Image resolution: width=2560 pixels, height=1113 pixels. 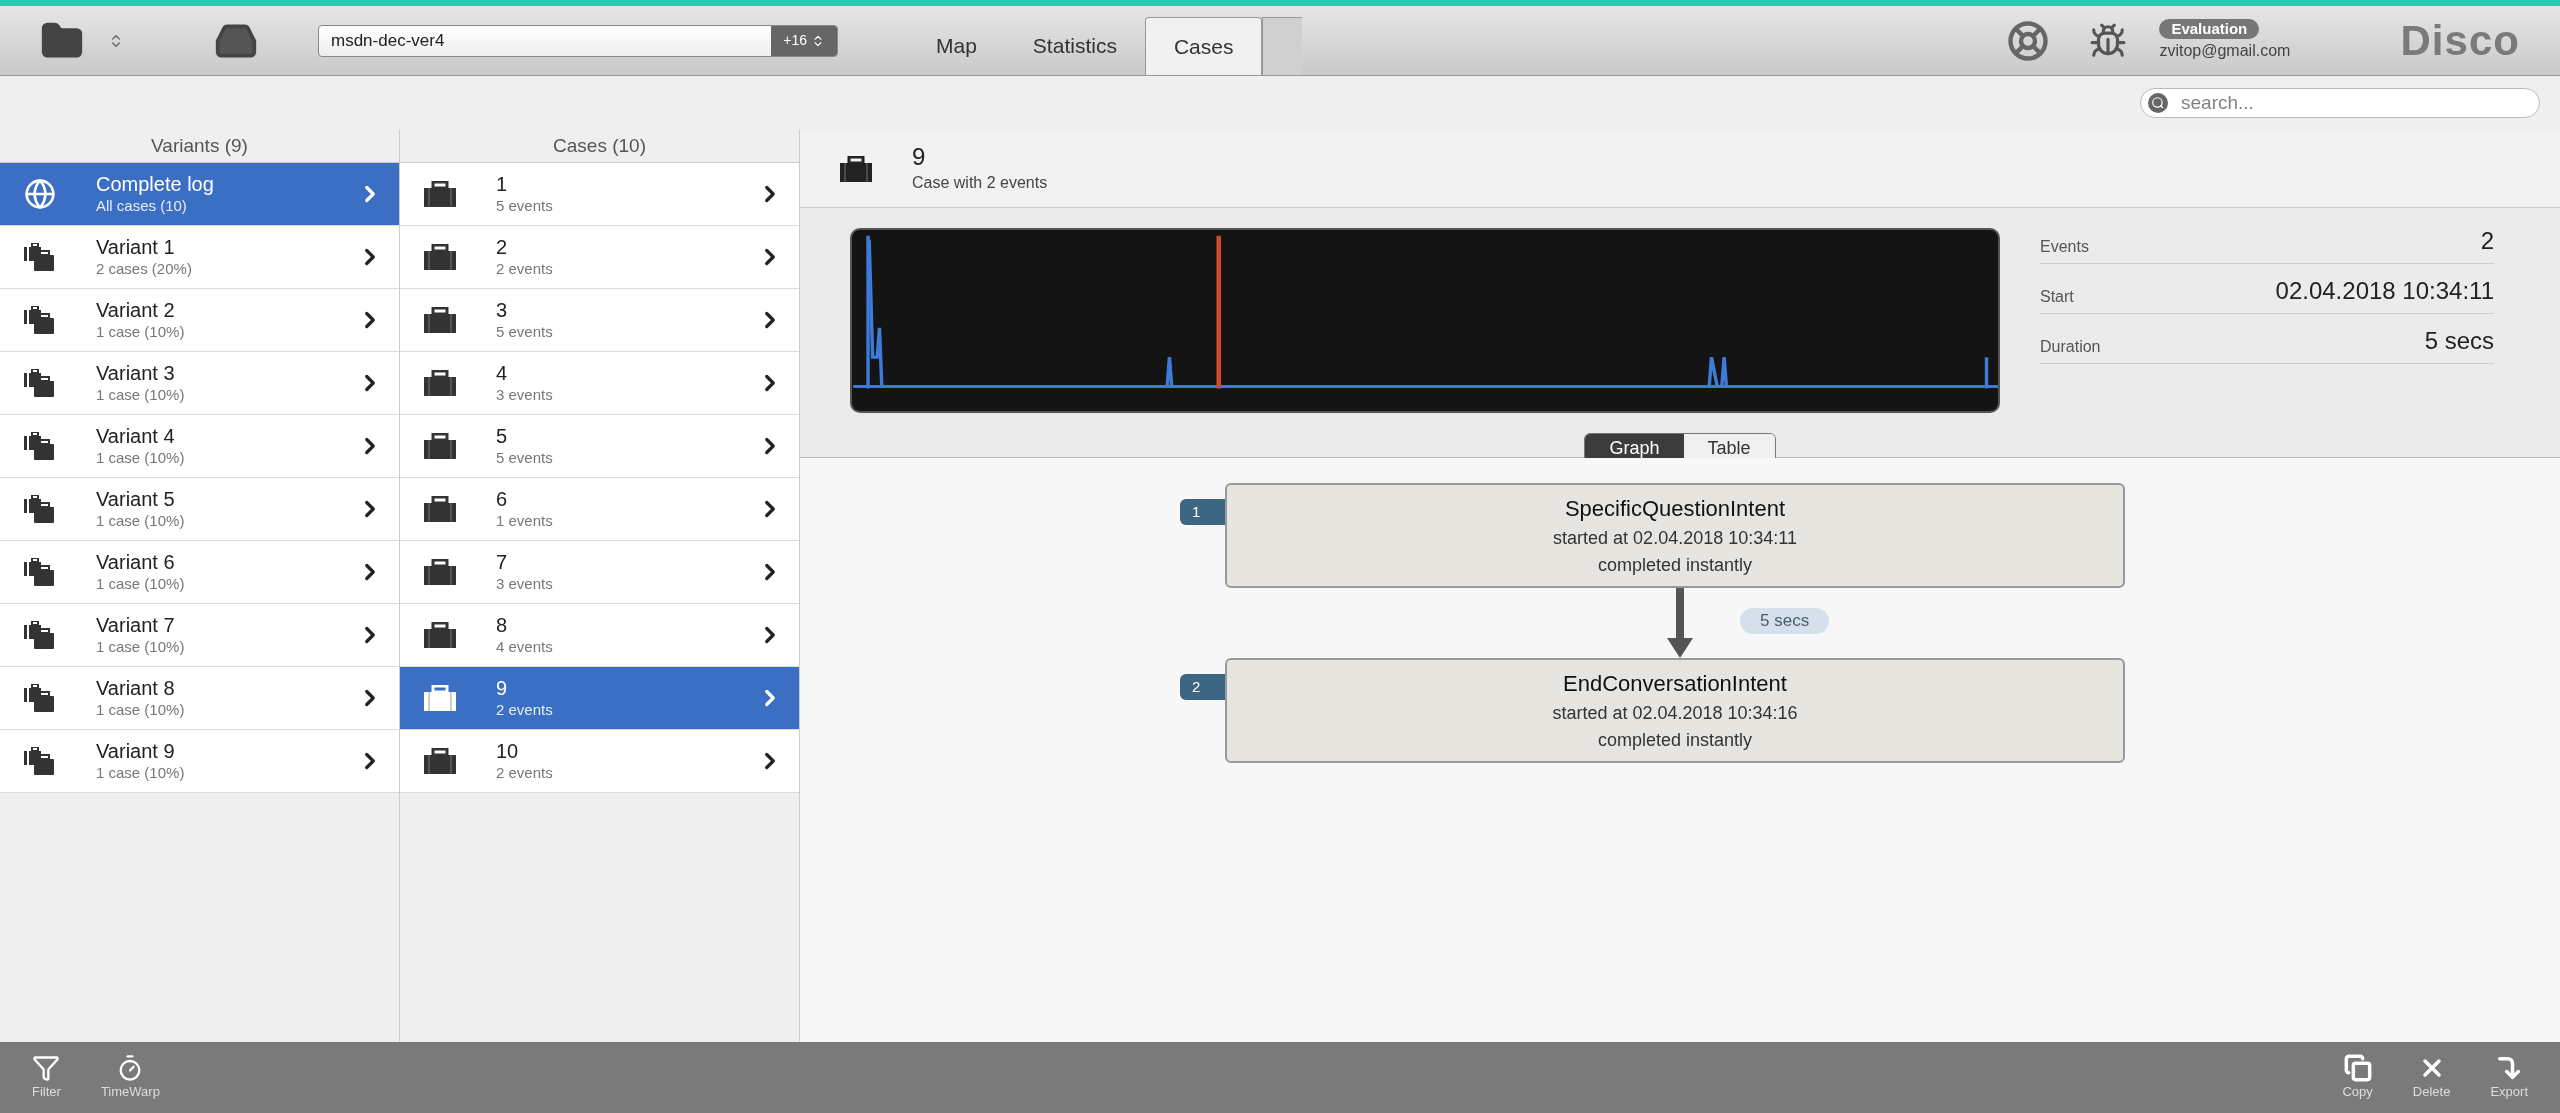 What do you see at coordinates (525, 584) in the screenshot?
I see `item-subtitle: 3 events` at bounding box center [525, 584].